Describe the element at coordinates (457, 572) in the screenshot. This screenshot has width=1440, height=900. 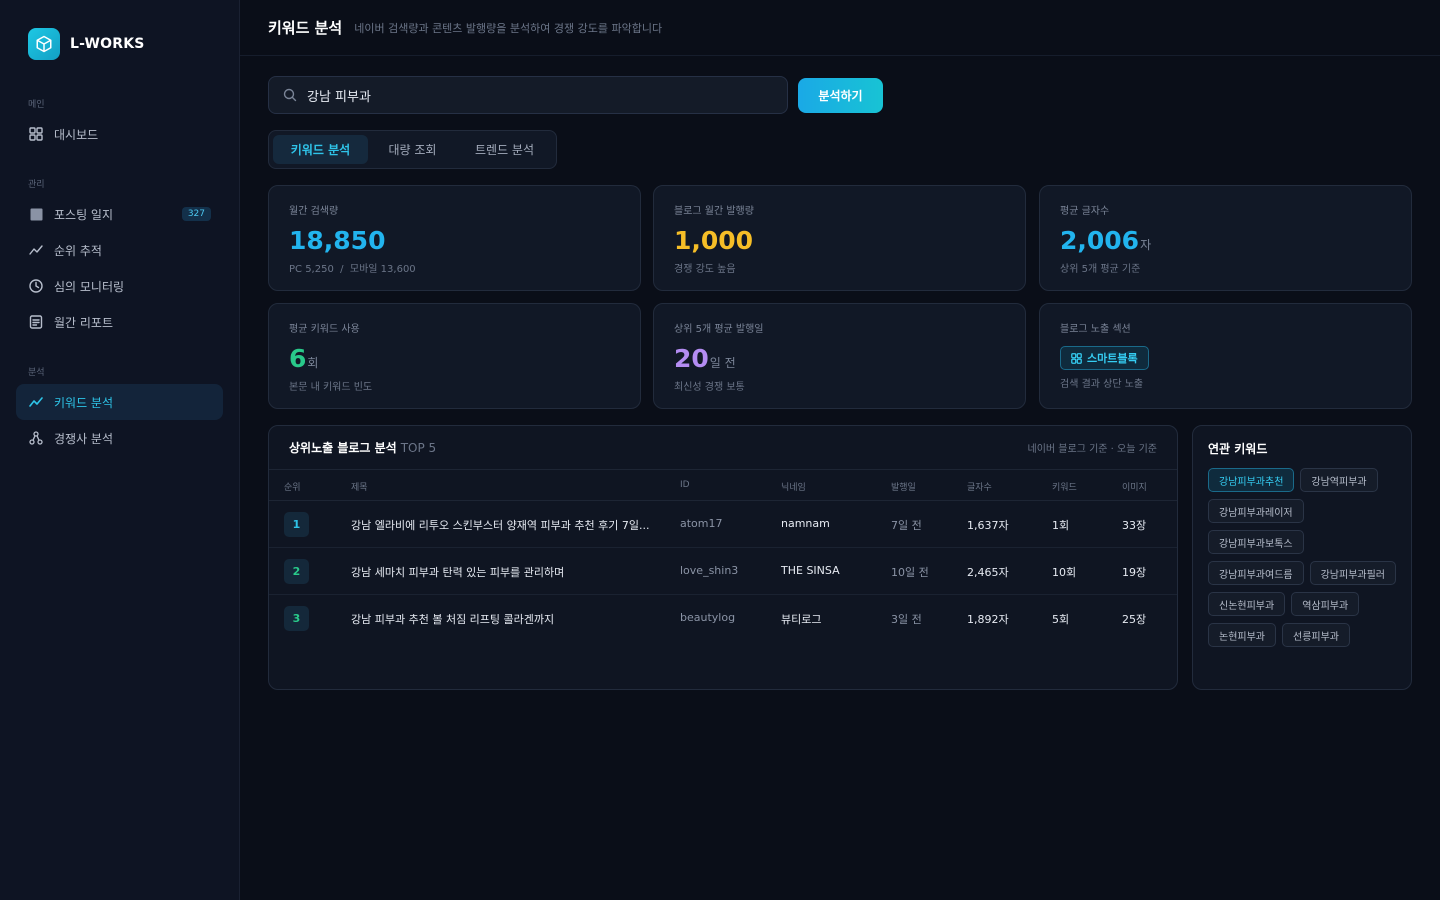
I see `post-title: 강남 세마치 피부과 탄력 있는 피부를 관리하며` at that location.